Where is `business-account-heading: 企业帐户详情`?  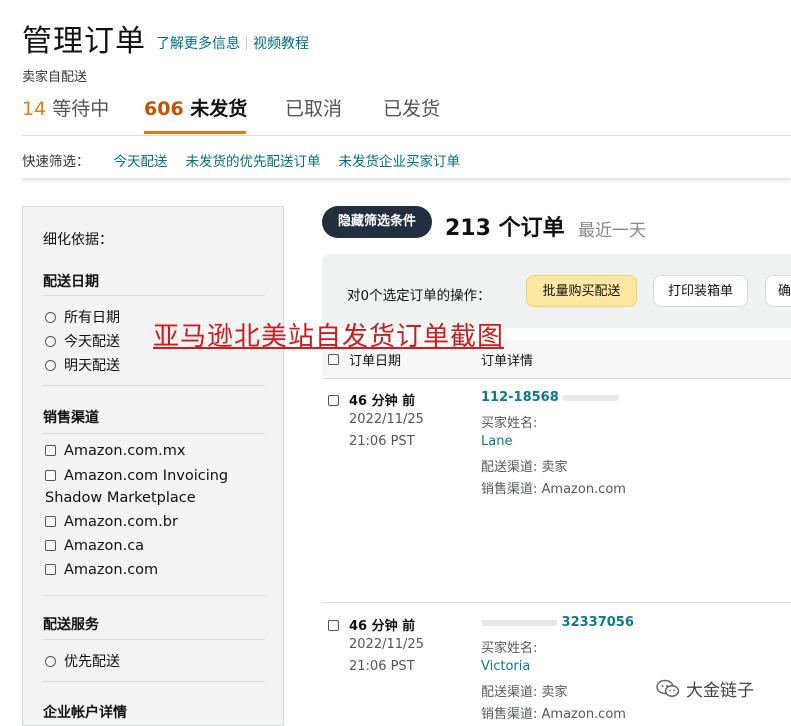
business-account-heading: 企业帐户详情 is located at coordinates (85, 713).